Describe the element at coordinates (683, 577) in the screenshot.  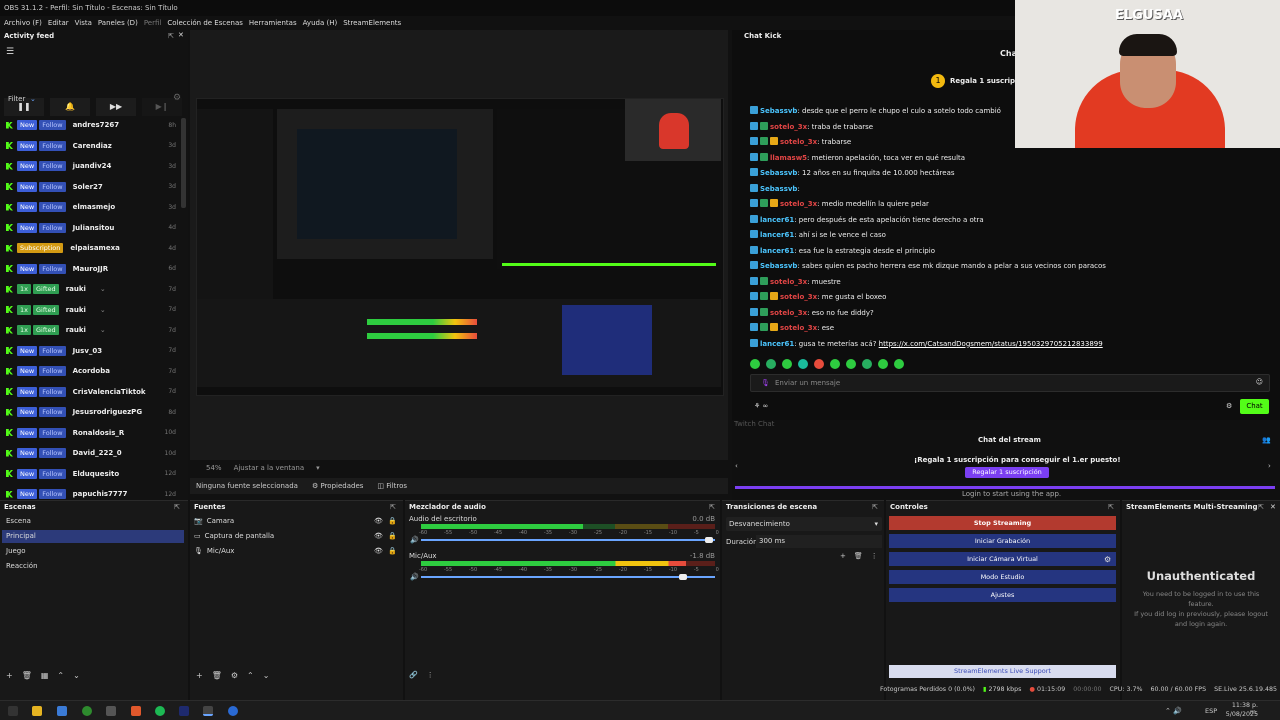
I see `volume-slider-knob` at that location.